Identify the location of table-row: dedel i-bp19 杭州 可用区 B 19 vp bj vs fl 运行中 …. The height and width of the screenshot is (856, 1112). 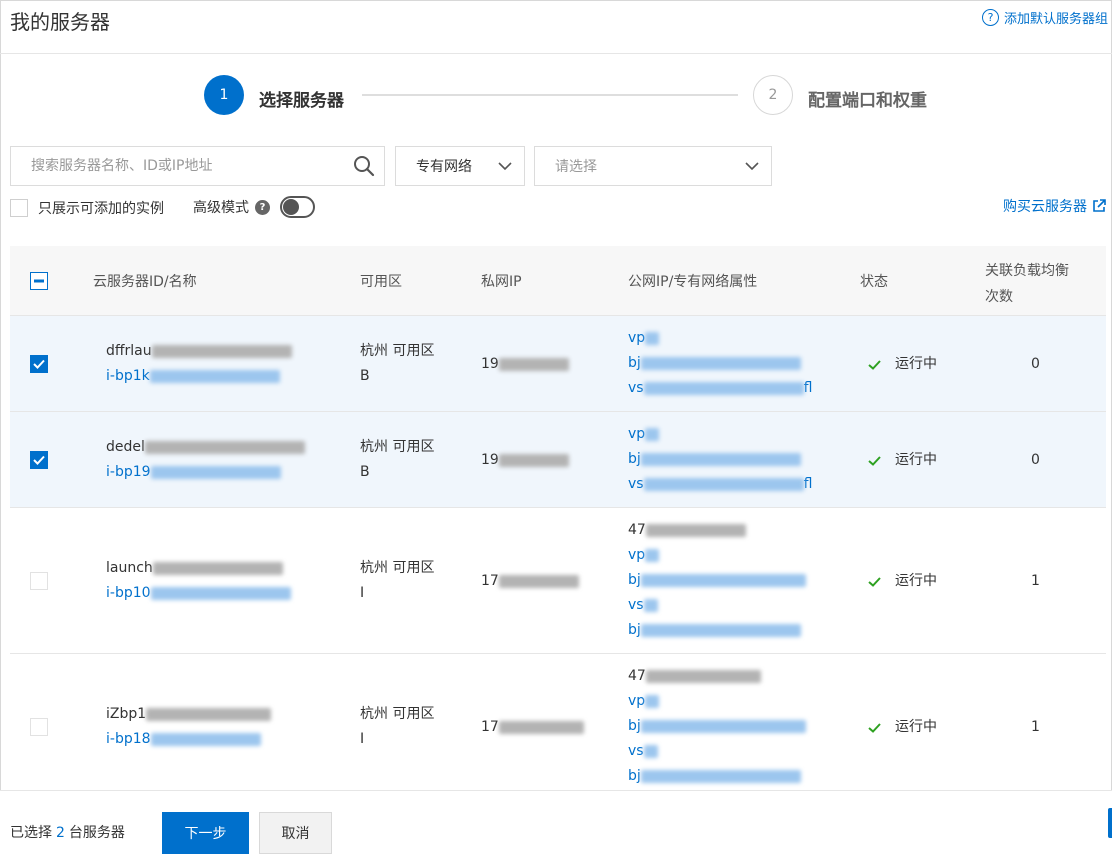
(558, 460).